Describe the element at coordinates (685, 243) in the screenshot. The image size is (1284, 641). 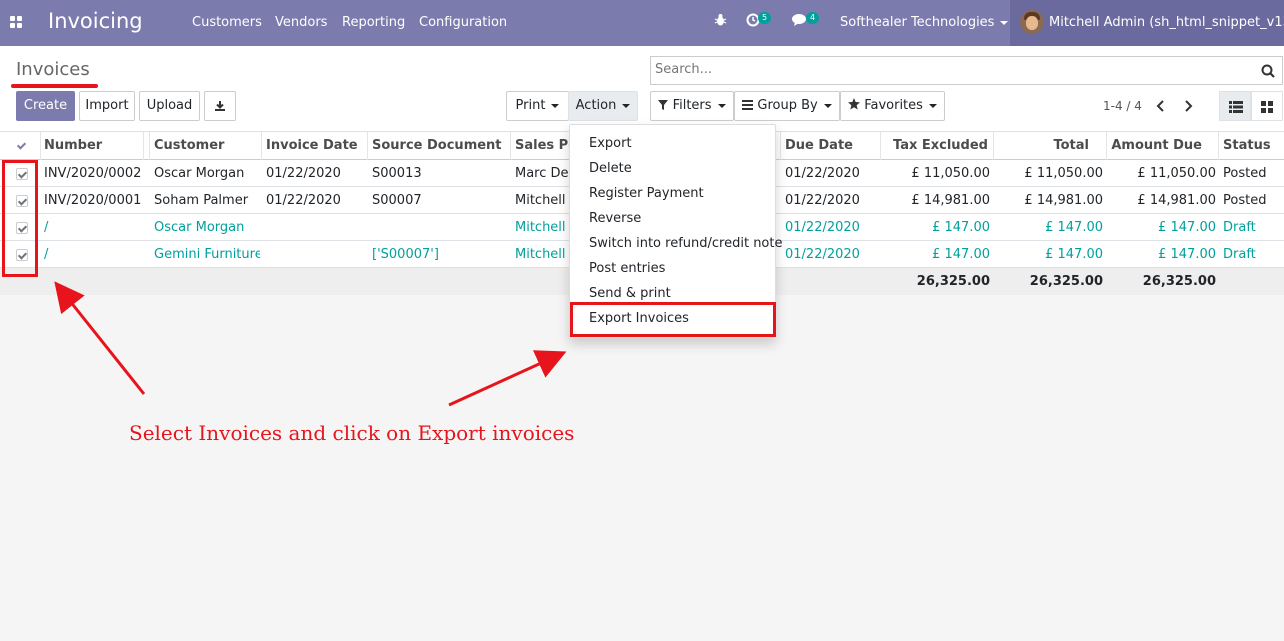
I see `menu-item-switch-refund: Switch into refund/credit note` at that location.